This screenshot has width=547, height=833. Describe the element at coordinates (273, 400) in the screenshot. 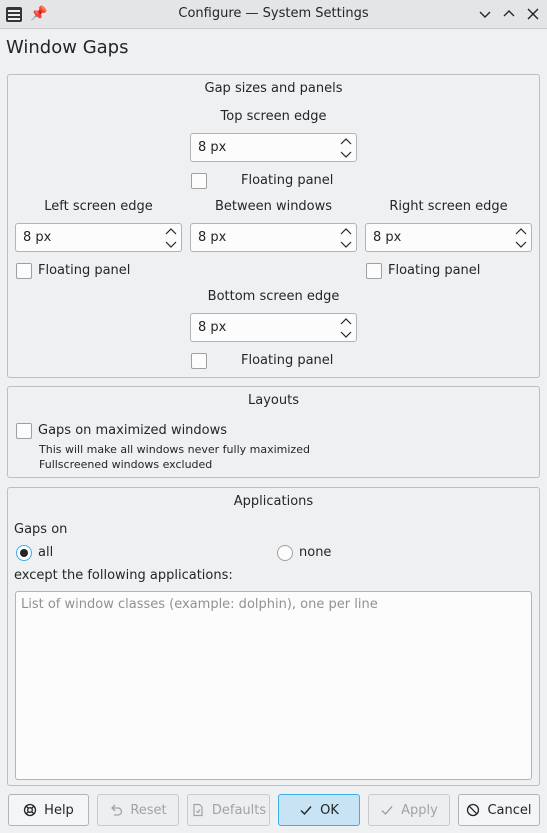

I see `group-title: Layouts` at that location.